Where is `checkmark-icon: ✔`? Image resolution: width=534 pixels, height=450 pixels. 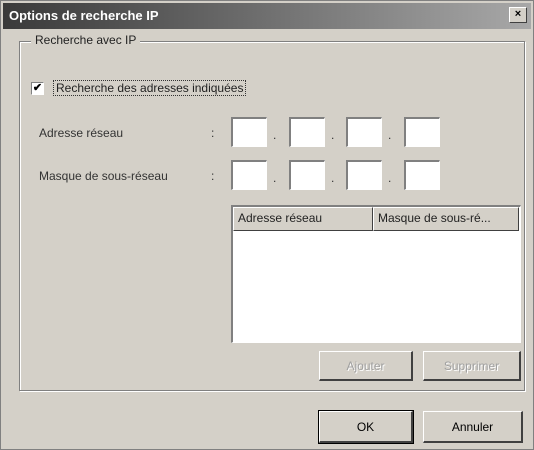 checkmark-icon: ✔ is located at coordinates (37, 88).